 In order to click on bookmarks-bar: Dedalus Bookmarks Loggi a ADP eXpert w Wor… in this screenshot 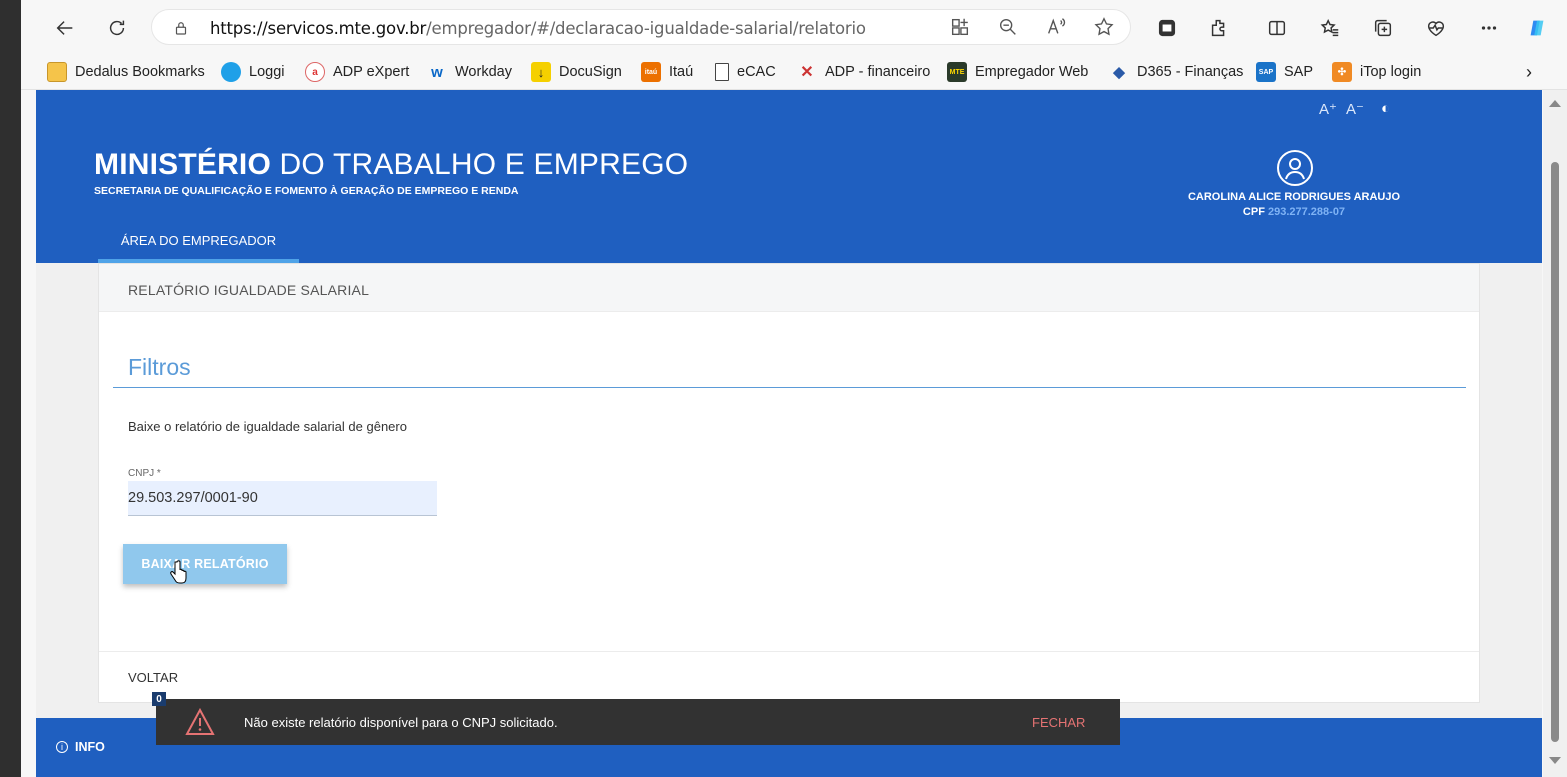, I will do `click(794, 72)`.